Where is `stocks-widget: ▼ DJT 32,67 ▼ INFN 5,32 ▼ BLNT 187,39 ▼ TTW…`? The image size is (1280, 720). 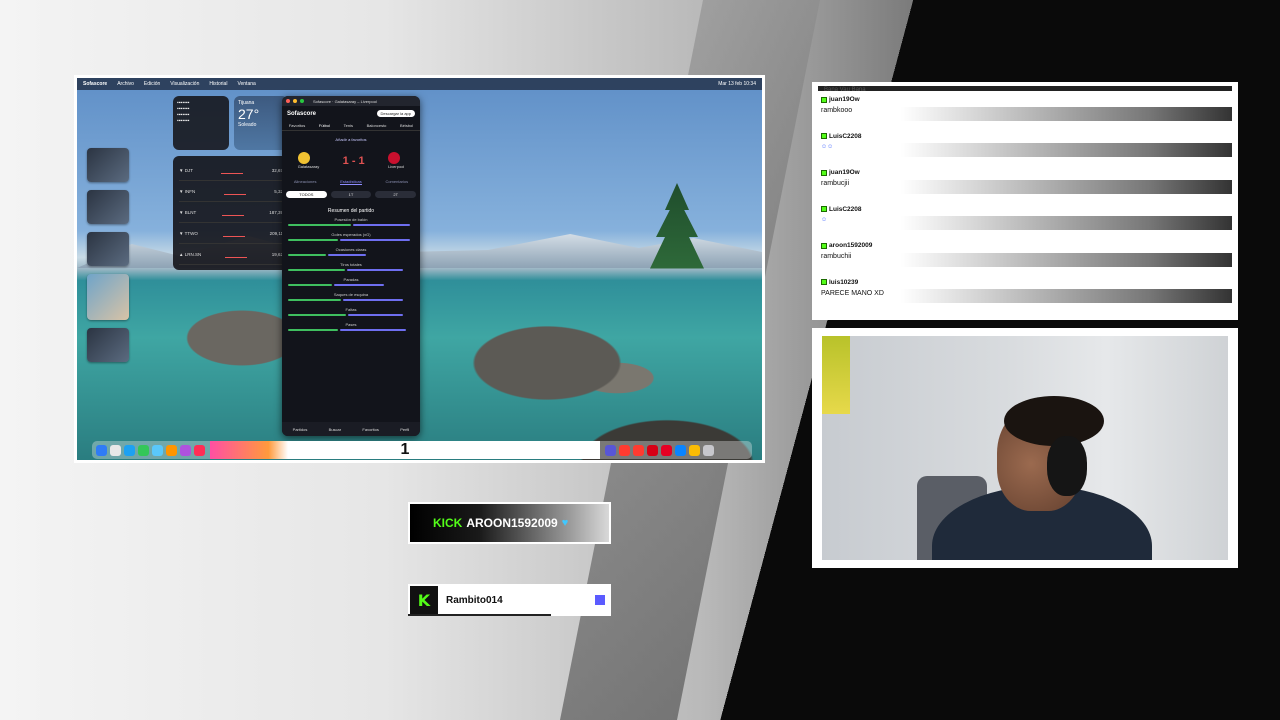 stocks-widget: ▼ DJT 32,67 ▼ INFN 5,32 ▼ BLNT 187,39 ▼ TTW… is located at coordinates (231, 213).